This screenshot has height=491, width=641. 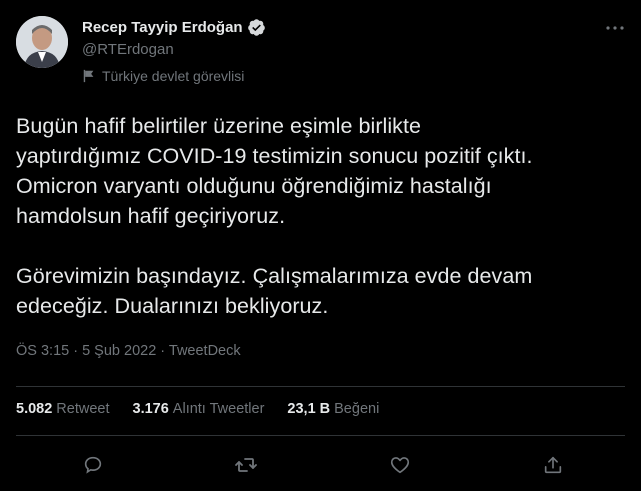 I want to click on account-label-text: Türkiye devlet görevlisi, so click(x=173, y=76).